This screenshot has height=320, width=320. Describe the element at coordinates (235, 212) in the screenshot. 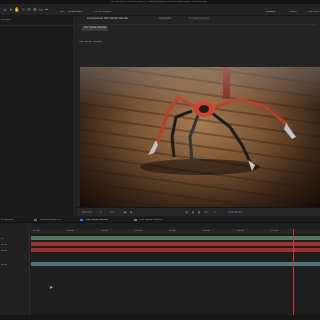

I see `timecode: 0:00:01:04` at that location.